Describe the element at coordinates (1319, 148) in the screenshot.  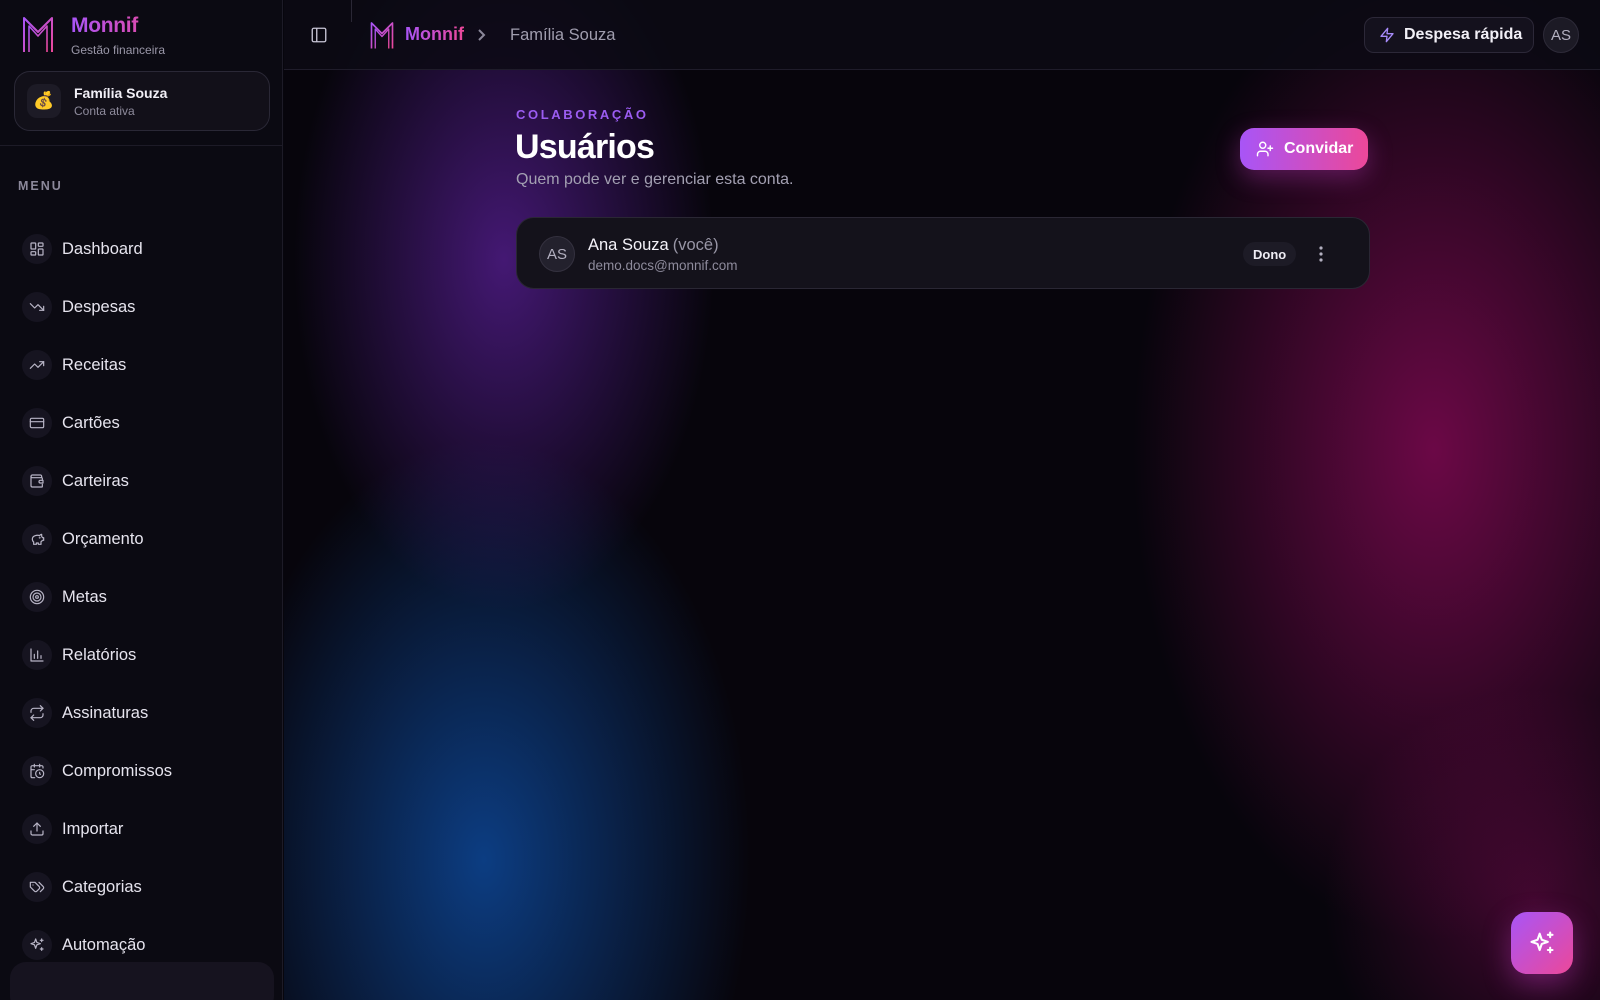
I see `invite-label: Convidar` at that location.